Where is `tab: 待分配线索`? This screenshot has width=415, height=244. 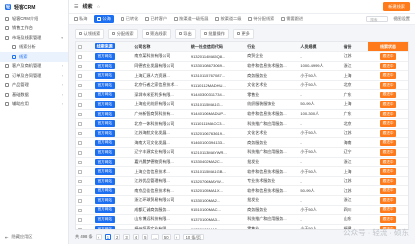 tab: 待分配线索 is located at coordinates (261, 19).